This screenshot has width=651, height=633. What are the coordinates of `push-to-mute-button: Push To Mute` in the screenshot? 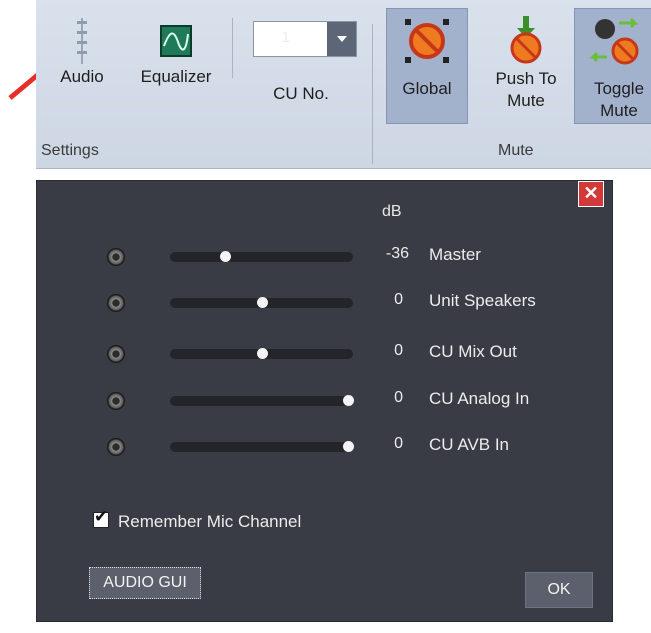 It's located at (526, 63).